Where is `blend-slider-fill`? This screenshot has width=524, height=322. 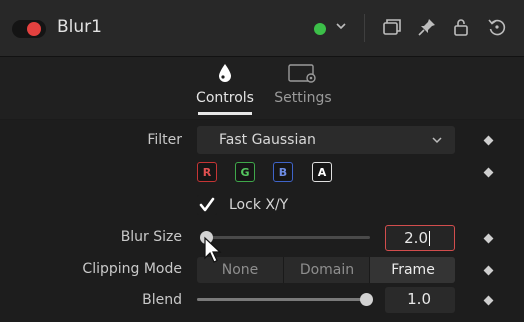
blend-slider-fill is located at coordinates (282, 299).